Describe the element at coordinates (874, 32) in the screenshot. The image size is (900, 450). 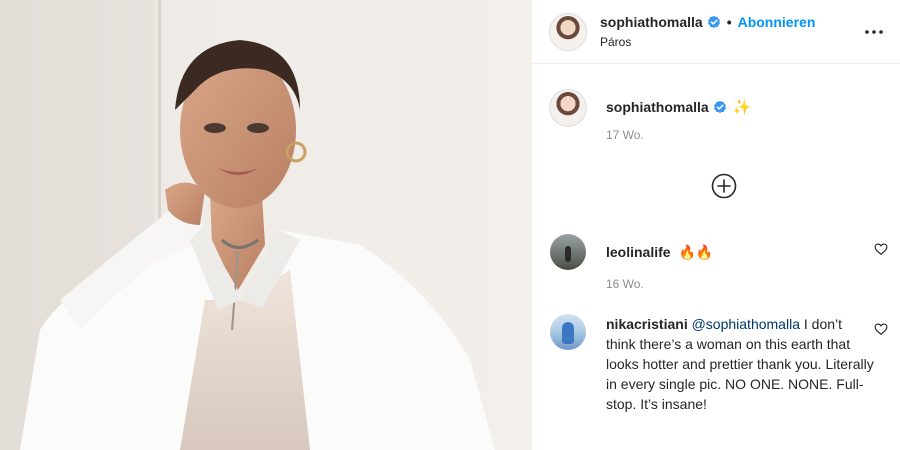
I see `more-options-icon` at that location.